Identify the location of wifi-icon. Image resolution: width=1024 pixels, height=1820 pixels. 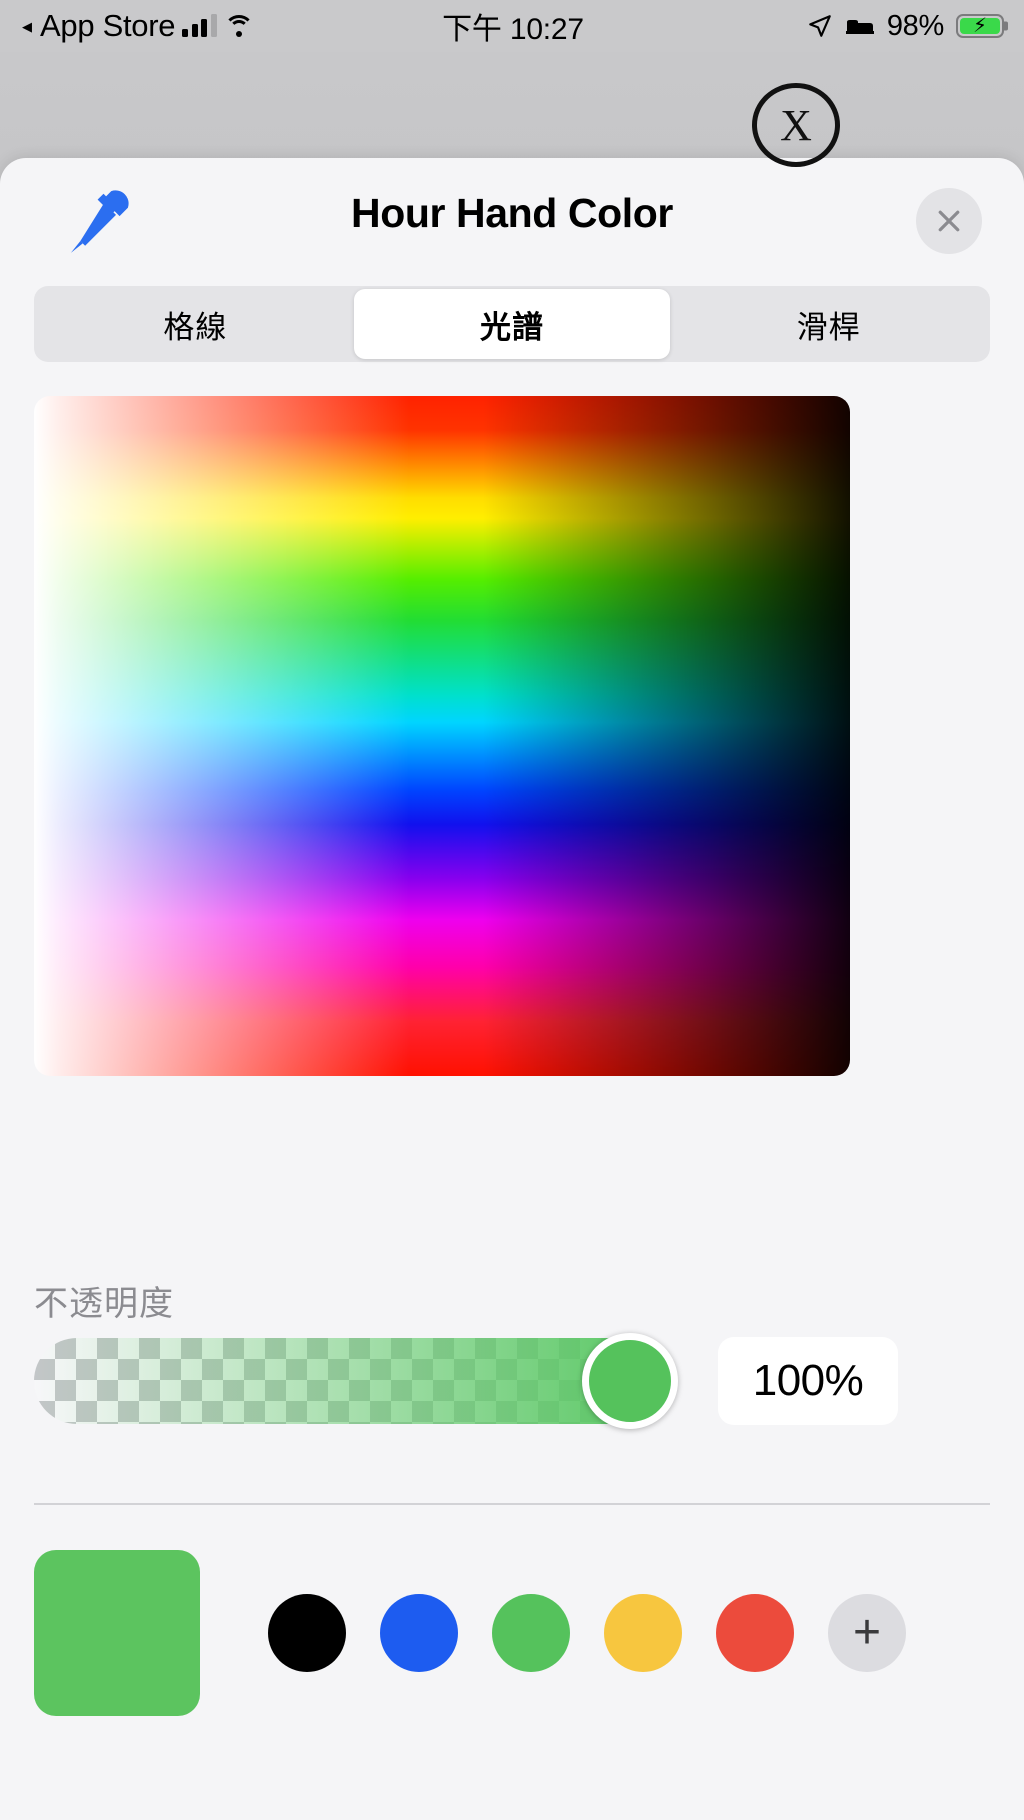
(238, 26).